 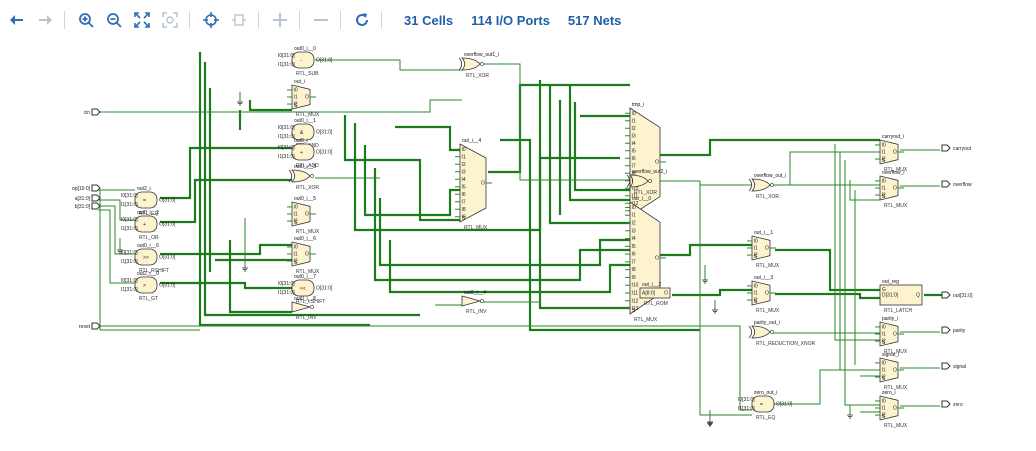 What do you see at coordinates (464, 172) in the screenshot?
I see `svg-text: I3` at bounding box center [464, 172].